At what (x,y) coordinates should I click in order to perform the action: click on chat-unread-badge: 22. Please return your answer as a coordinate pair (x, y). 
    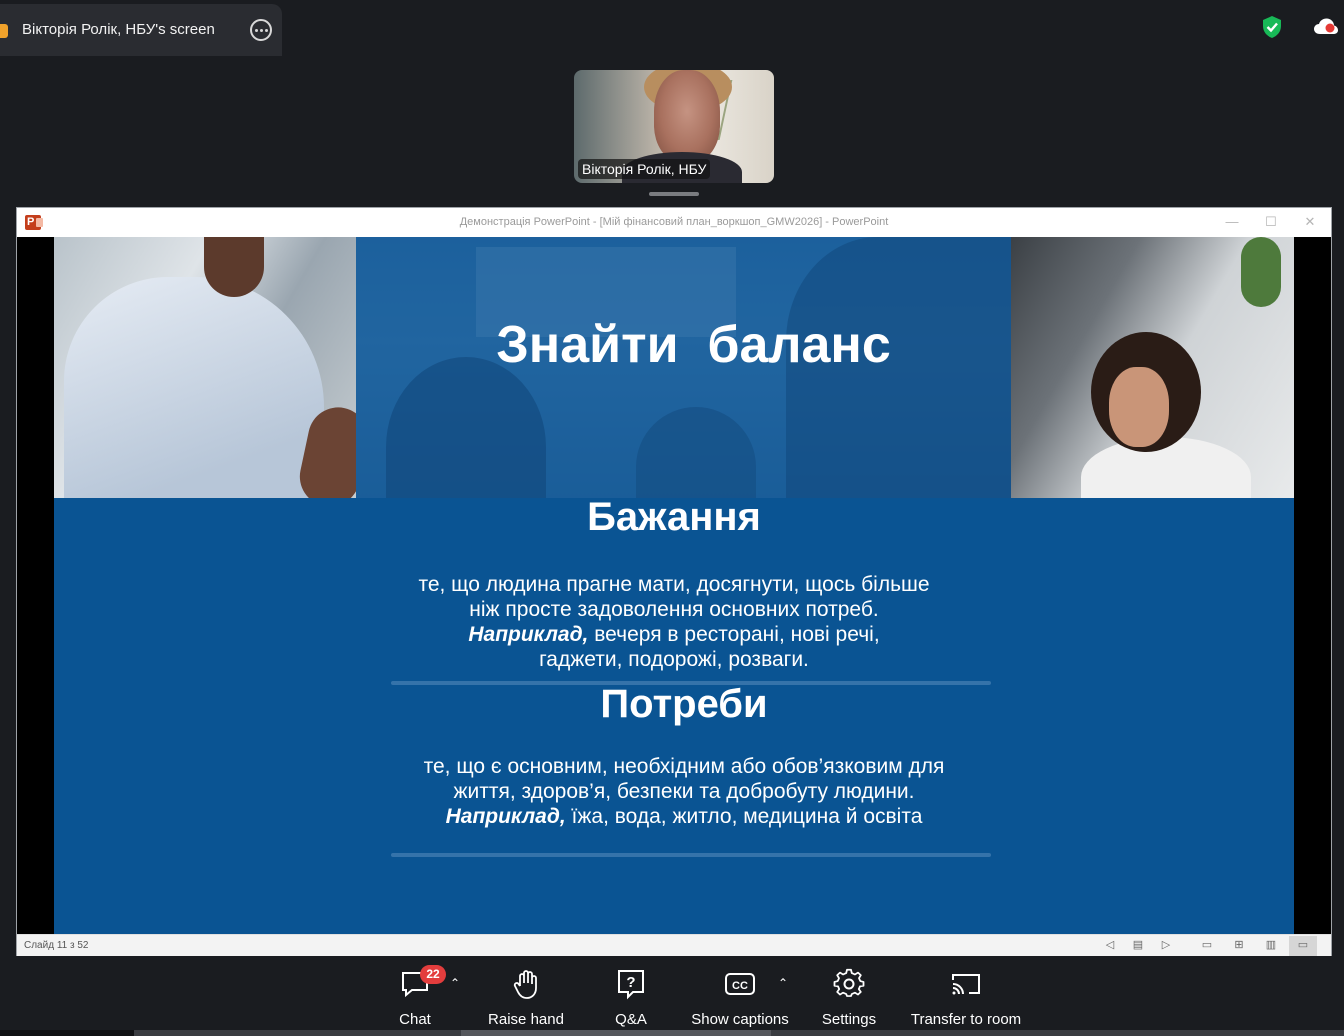
    Looking at the image, I should click on (433, 974).